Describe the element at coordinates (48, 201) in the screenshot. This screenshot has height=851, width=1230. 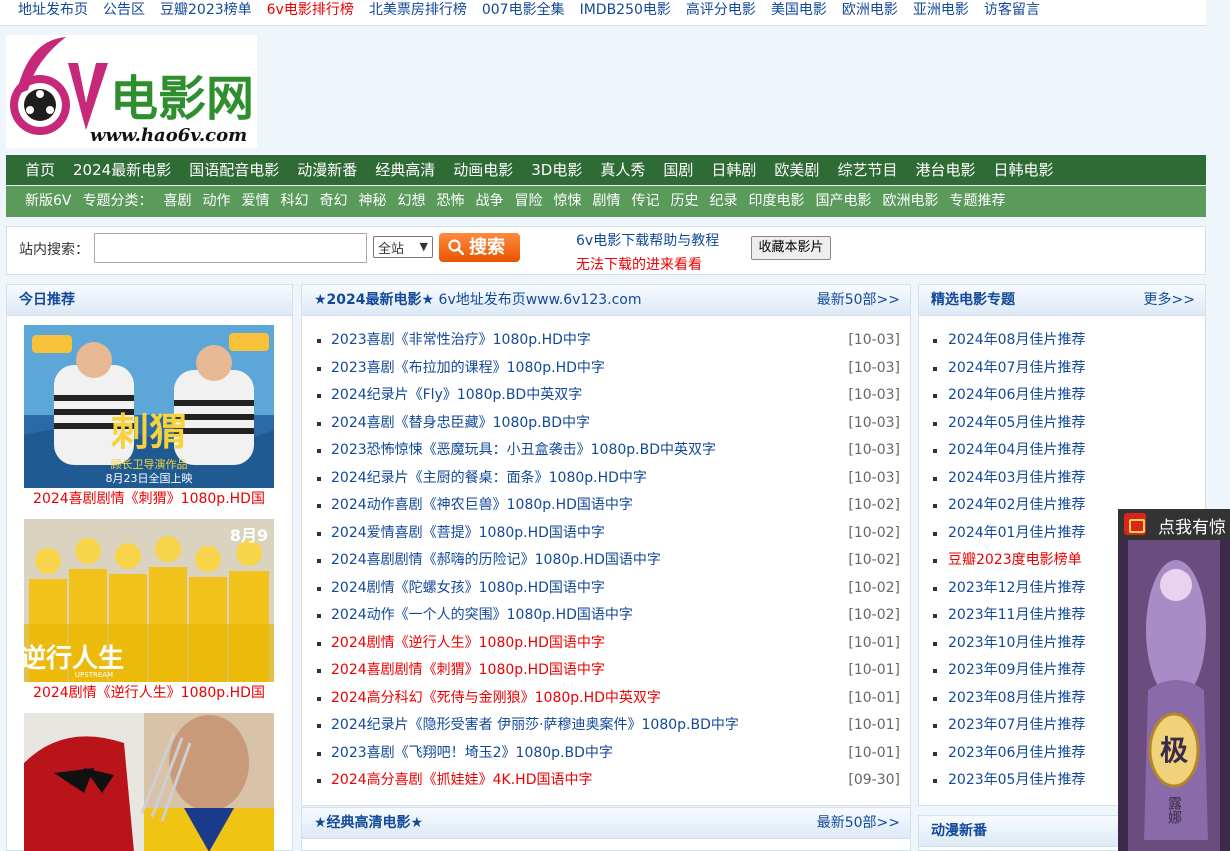
I see `category-item: 新版6V` at that location.